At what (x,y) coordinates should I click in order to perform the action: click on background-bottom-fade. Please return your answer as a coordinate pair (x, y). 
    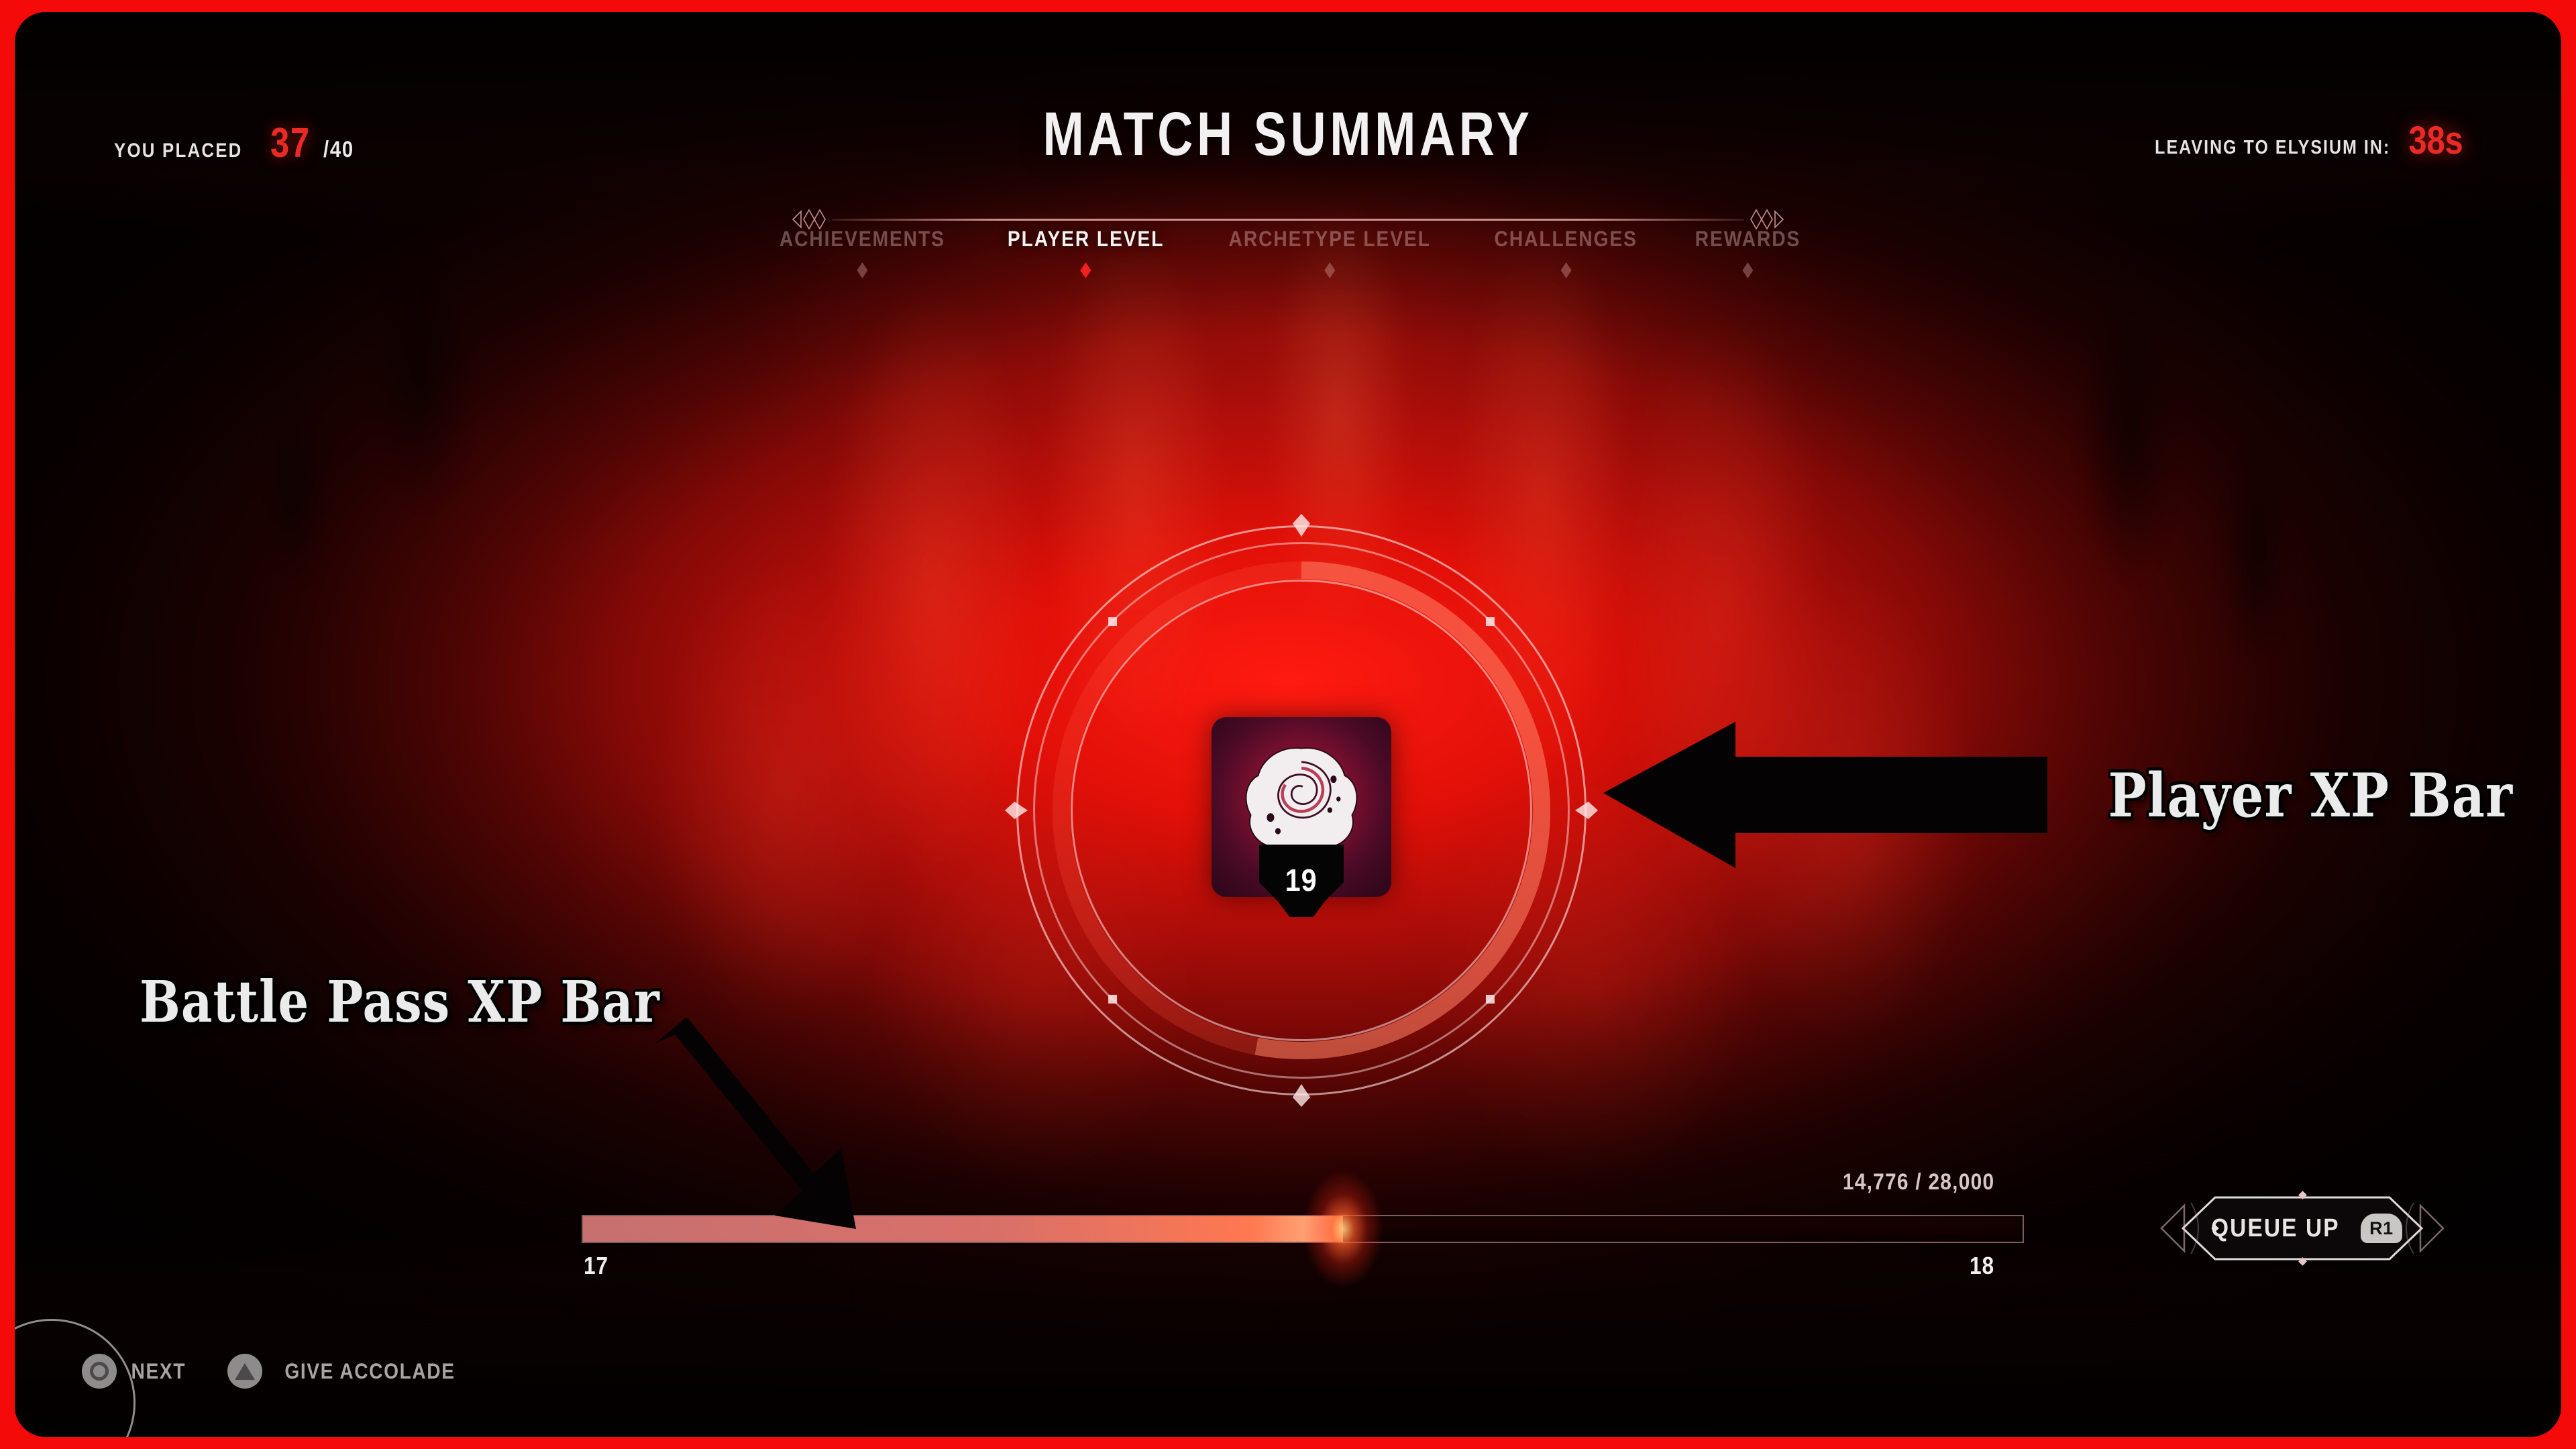
    Looking at the image, I should click on (1288, 1336).